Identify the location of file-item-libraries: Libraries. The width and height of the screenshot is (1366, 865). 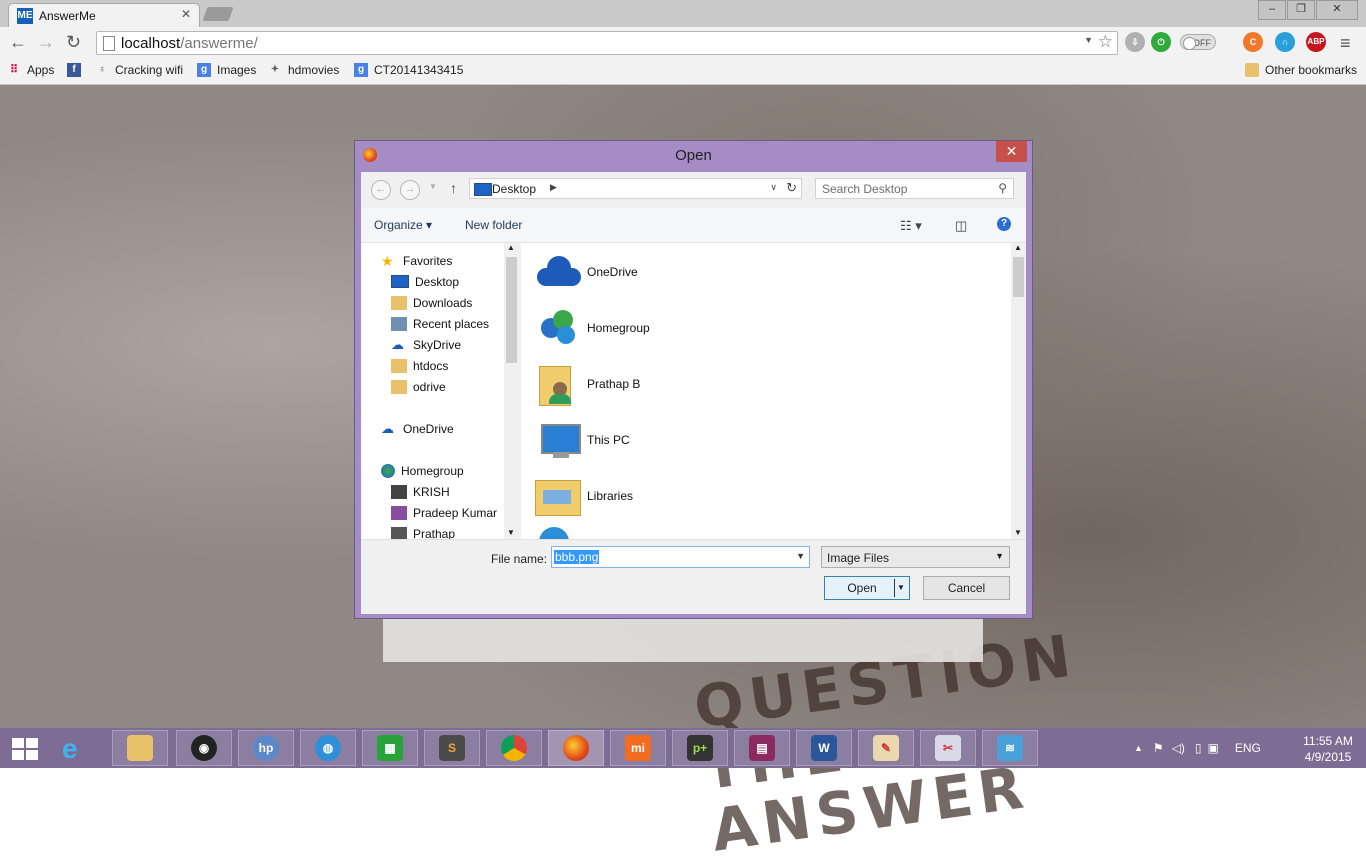
(583, 496).